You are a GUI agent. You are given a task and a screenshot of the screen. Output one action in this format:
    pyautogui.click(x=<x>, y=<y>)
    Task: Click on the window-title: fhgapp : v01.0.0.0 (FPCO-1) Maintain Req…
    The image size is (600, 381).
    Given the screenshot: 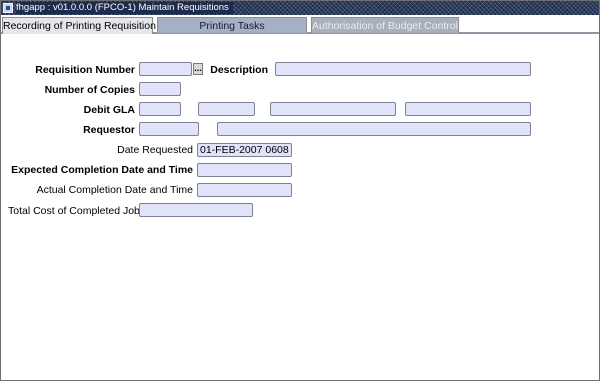 What is the action you would take?
    pyautogui.click(x=124, y=8)
    